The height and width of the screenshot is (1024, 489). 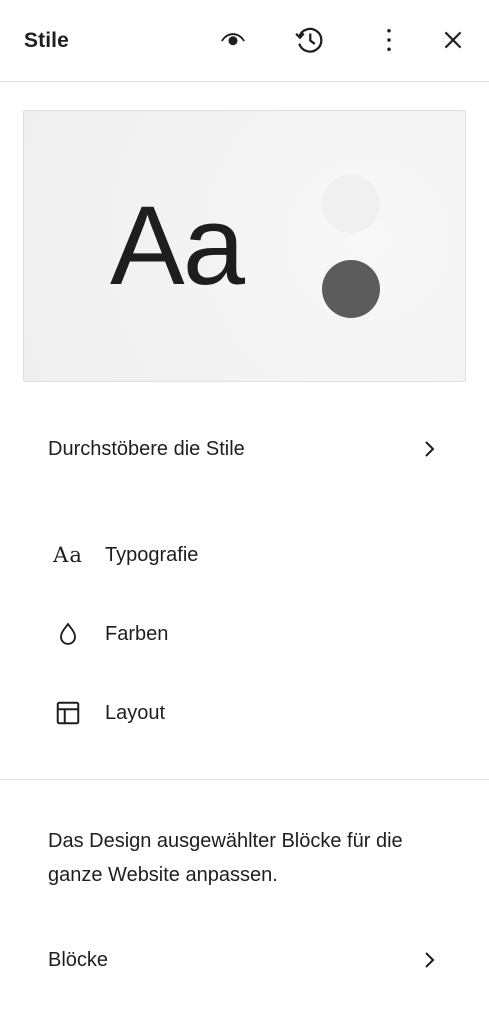 I want to click on blocks-label: Blöcke, so click(x=78, y=959).